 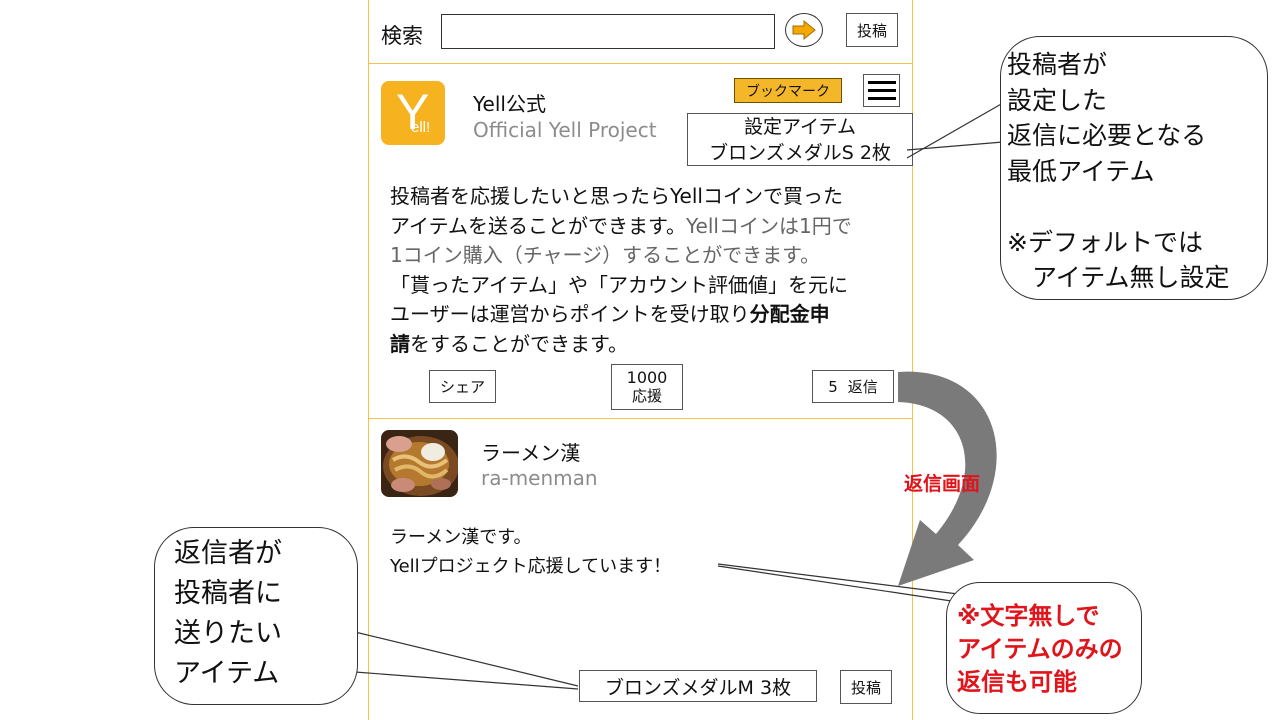 What do you see at coordinates (1040, 649) in the screenshot?
I see `callout-no-text-text: ※文字無しで アイテムのみの 返信も可能` at bounding box center [1040, 649].